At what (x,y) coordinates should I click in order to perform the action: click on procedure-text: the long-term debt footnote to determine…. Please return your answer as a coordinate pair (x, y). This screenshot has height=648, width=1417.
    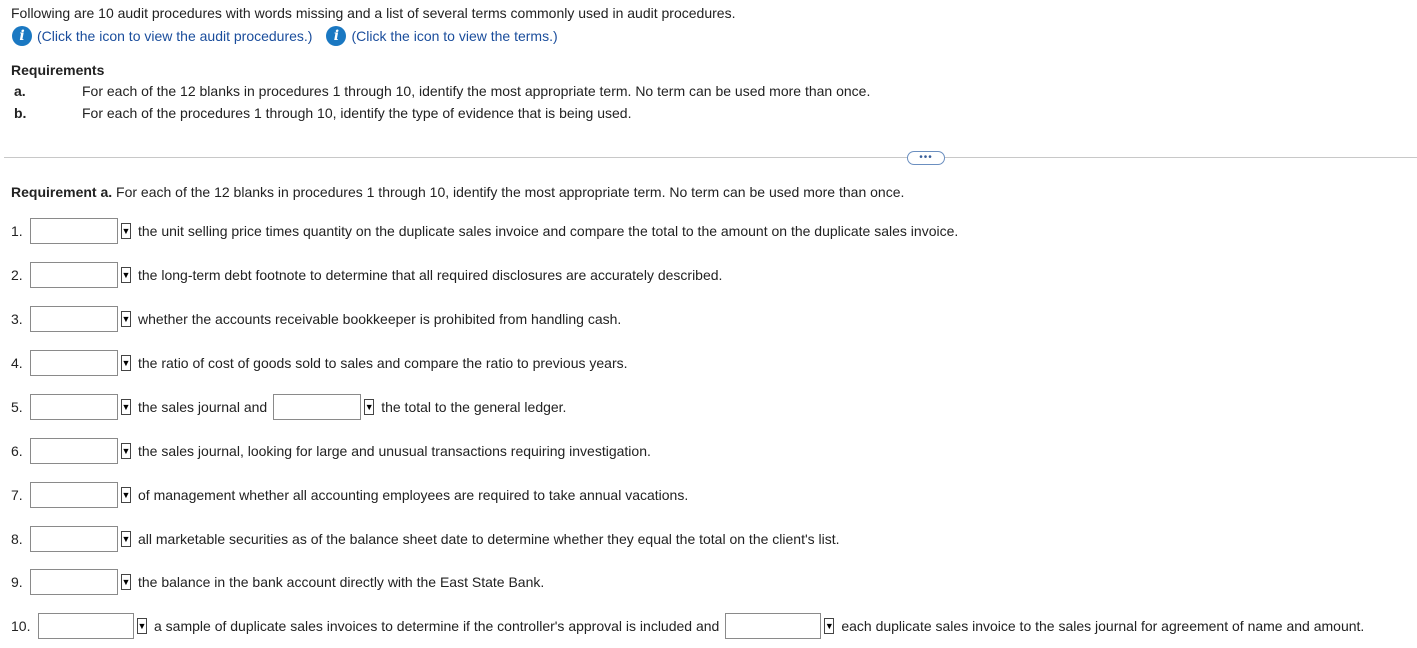
    Looking at the image, I should click on (430, 275).